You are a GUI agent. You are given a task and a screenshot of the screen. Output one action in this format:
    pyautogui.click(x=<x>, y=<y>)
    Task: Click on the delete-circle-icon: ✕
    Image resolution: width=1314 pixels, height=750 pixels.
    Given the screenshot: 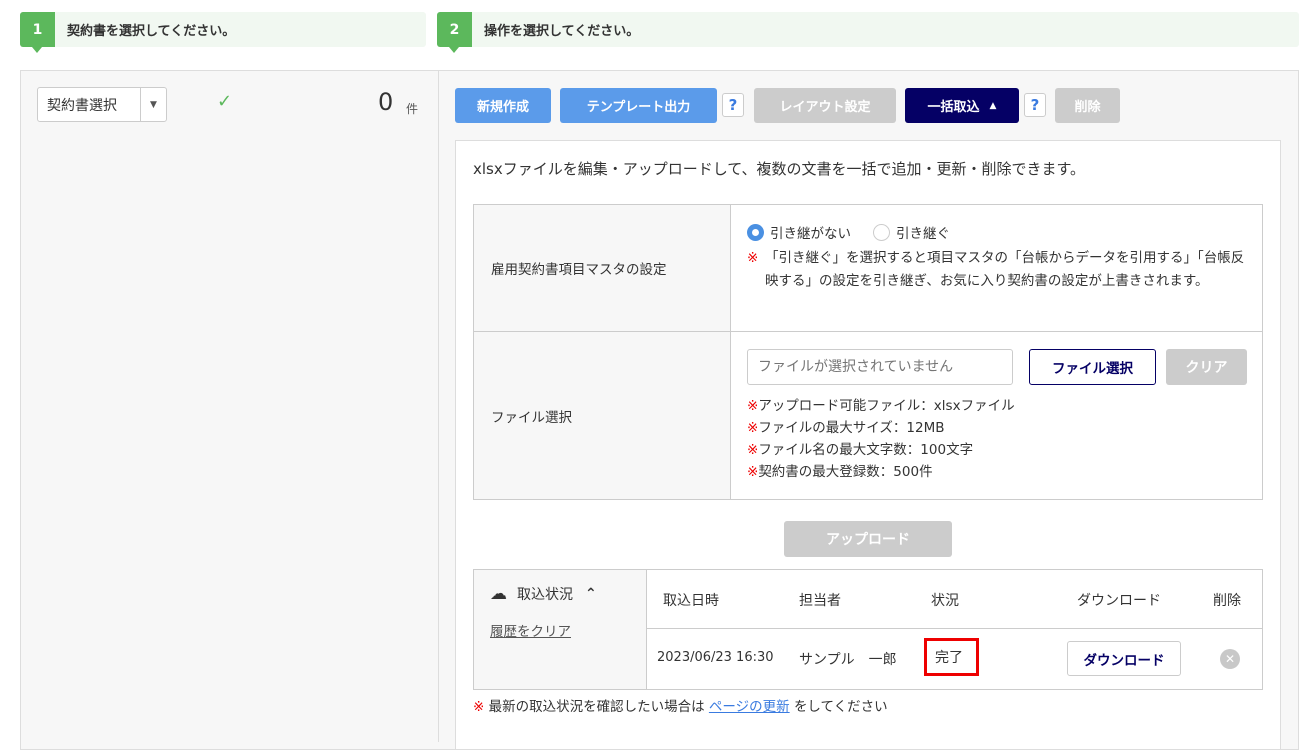 What is the action you would take?
    pyautogui.click(x=1230, y=659)
    